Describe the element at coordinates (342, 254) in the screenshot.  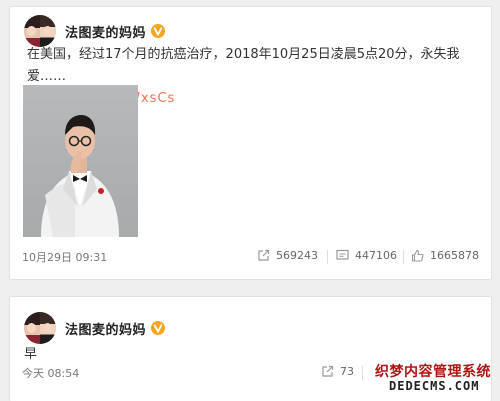
I see `comment-icon` at that location.